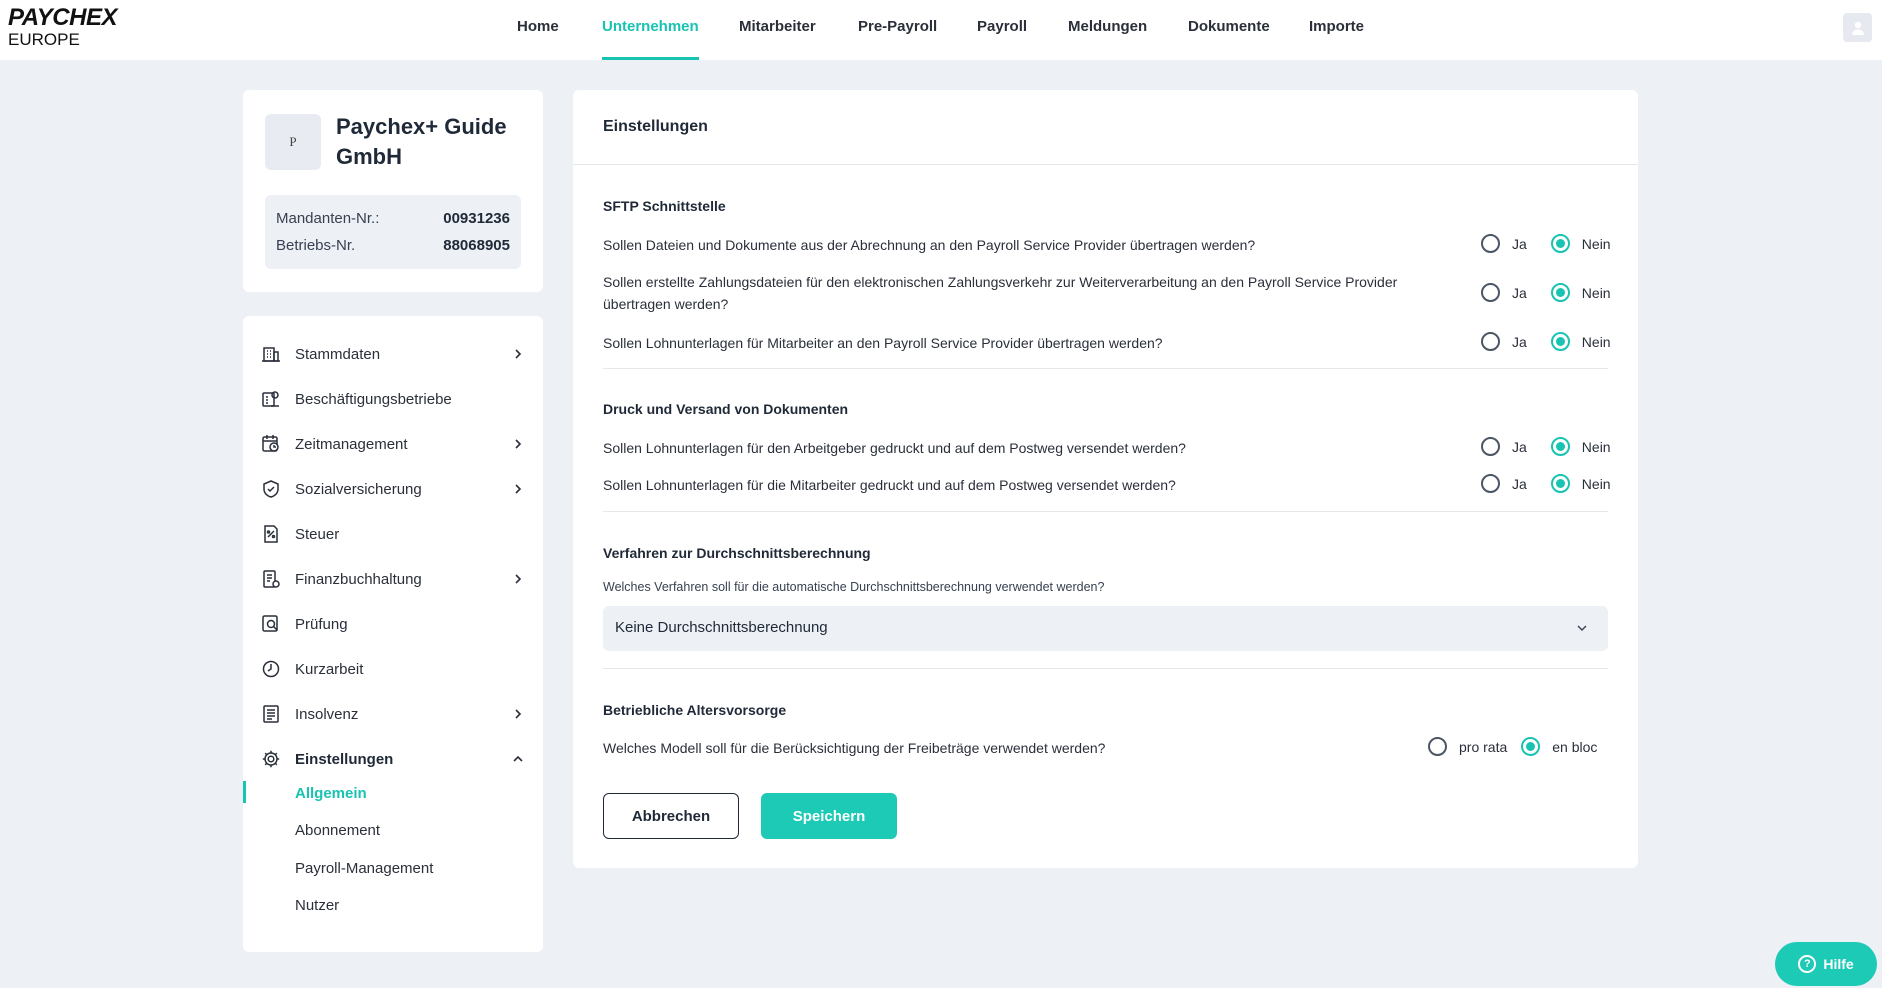 This screenshot has height=988, width=1882. I want to click on sidebar-item-insolvenz: Insolvenz, so click(393, 714).